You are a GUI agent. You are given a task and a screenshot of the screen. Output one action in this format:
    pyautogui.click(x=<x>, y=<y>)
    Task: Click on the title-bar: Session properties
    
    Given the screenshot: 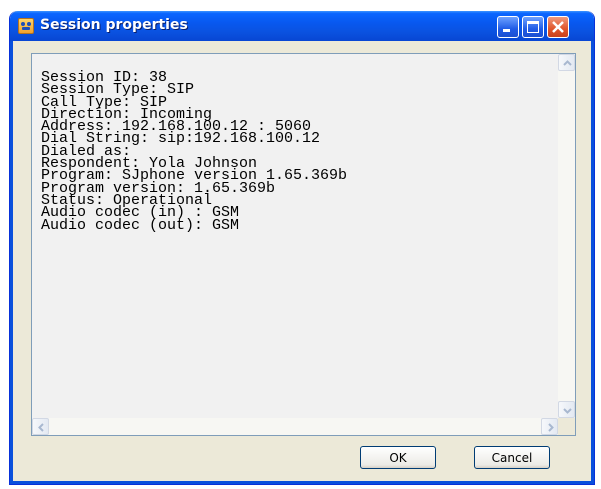 What is the action you would take?
    pyautogui.click(x=302, y=26)
    